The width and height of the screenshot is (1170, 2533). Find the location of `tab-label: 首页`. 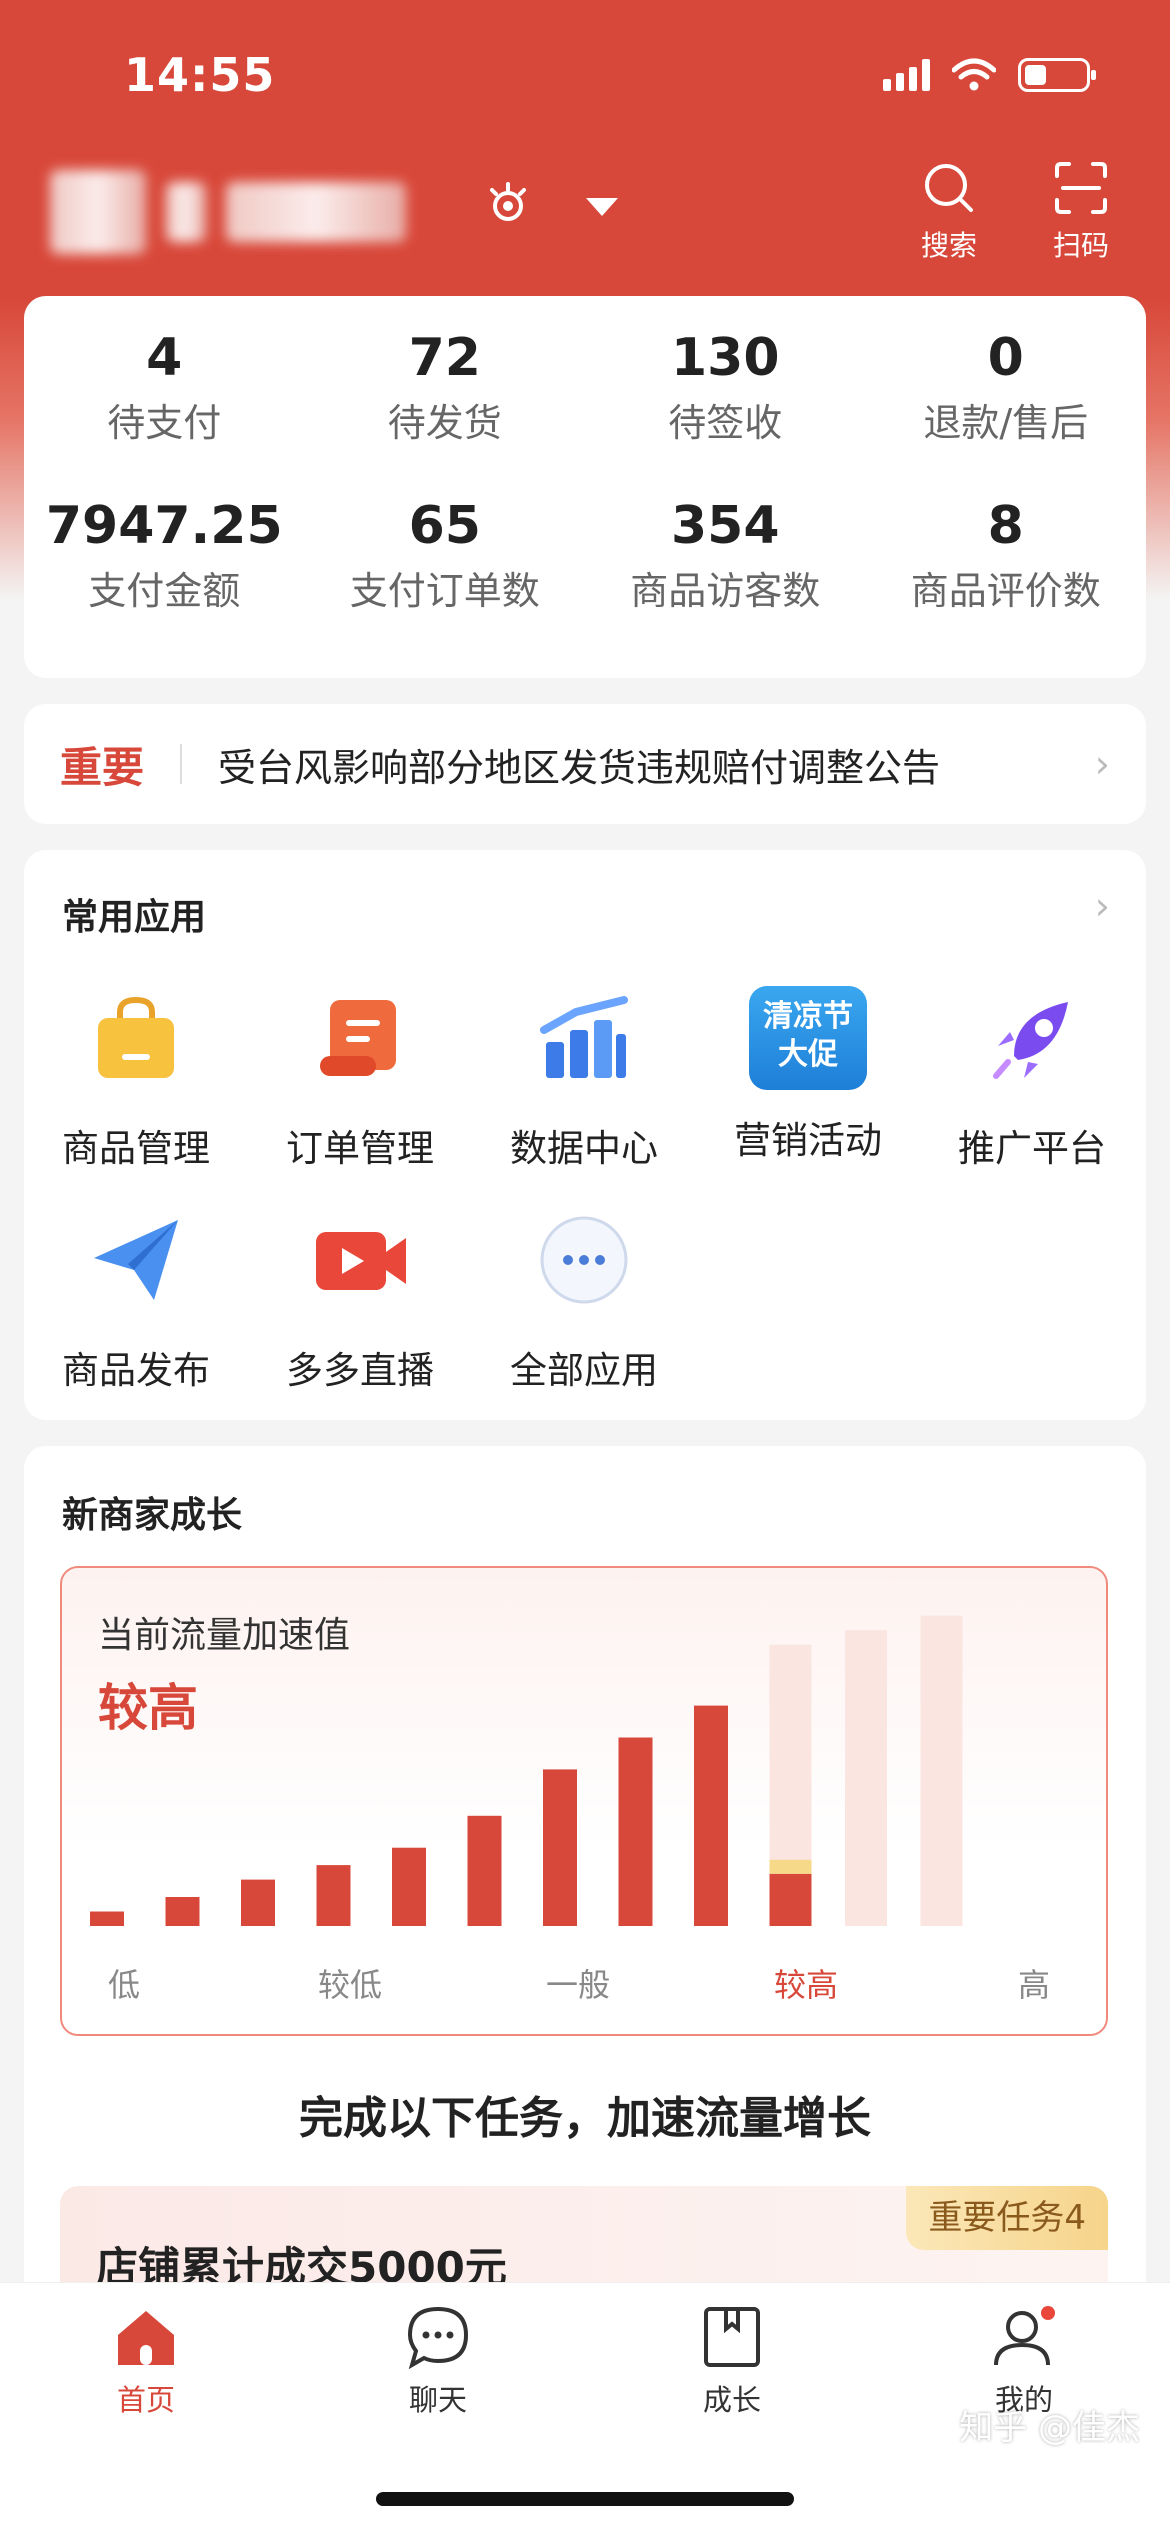

tab-label: 首页 is located at coordinates (145, 2400).